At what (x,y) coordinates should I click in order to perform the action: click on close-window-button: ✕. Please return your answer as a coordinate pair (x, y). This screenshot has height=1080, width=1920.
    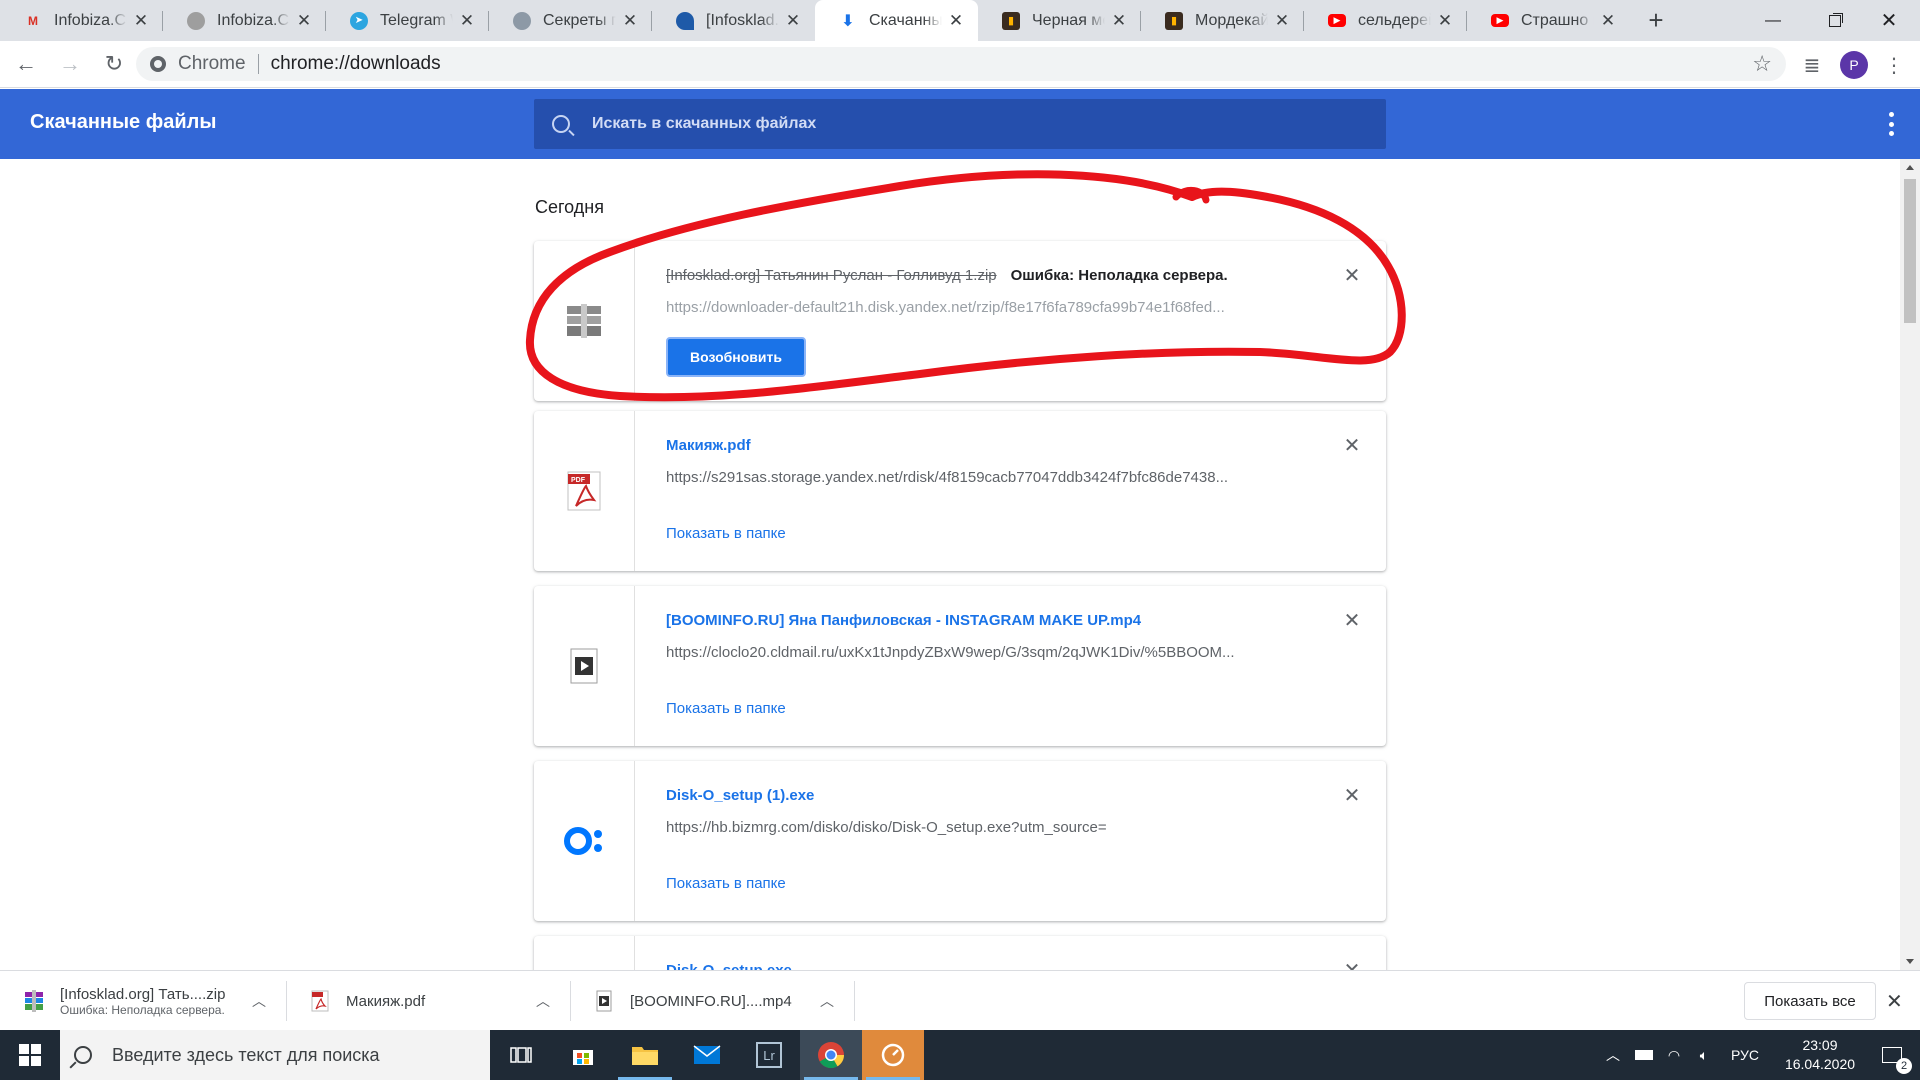
    Looking at the image, I should click on (1889, 20).